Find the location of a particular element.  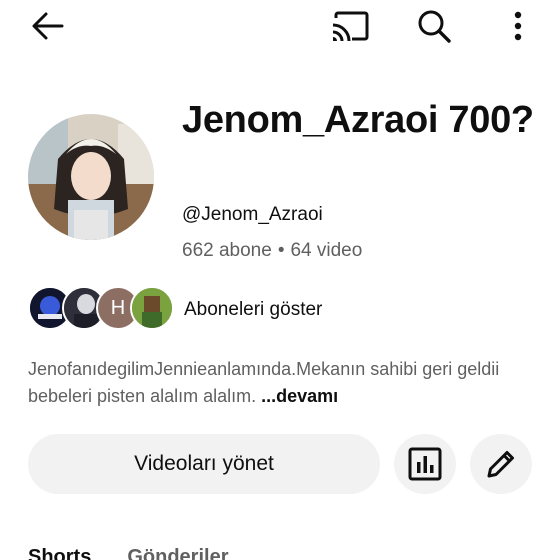

tab-posts: Gönderiler is located at coordinates (177, 553).